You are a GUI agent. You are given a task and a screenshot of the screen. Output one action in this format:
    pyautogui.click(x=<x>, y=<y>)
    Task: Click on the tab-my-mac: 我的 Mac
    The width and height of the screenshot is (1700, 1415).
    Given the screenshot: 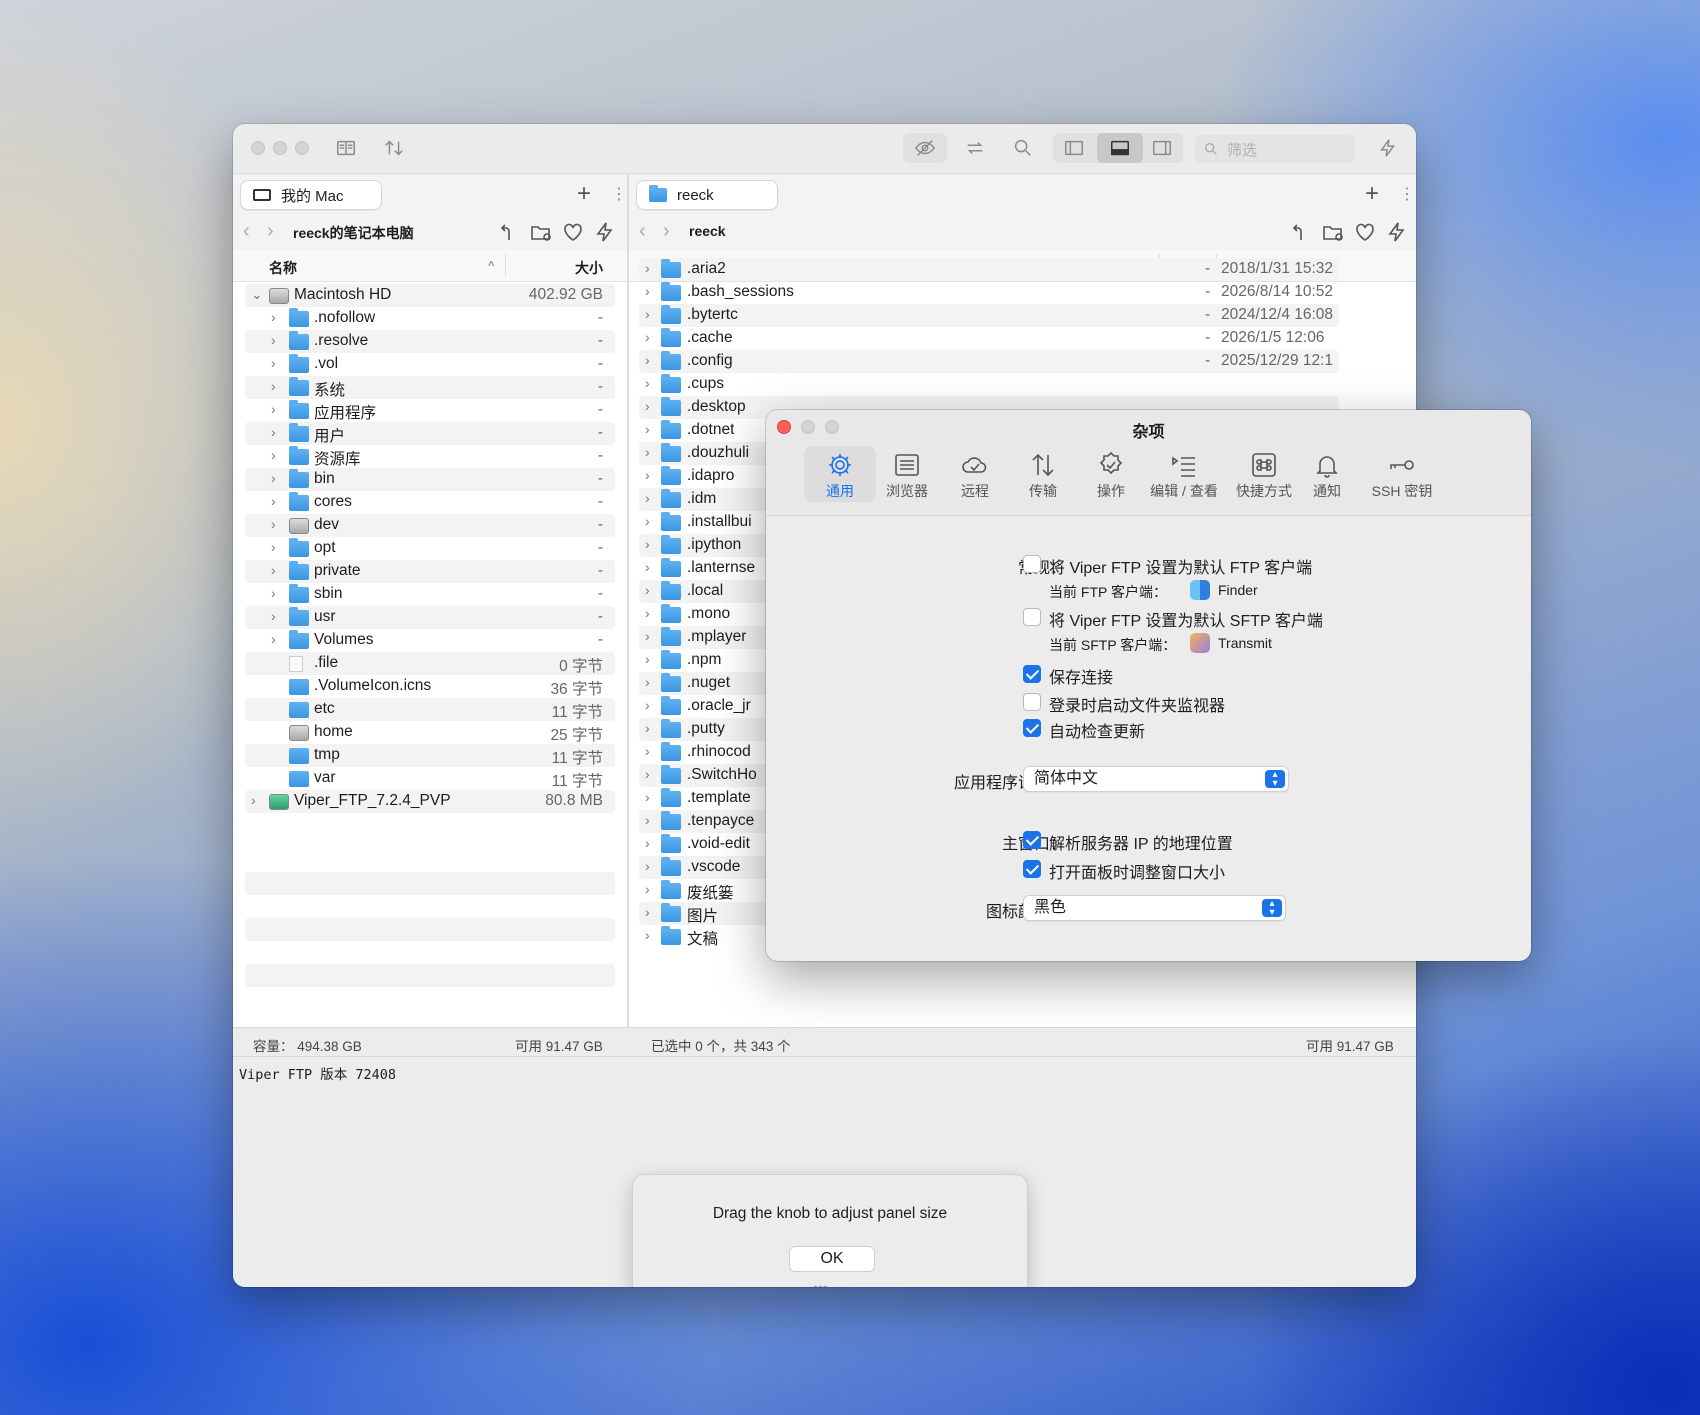 What is the action you would take?
    pyautogui.click(x=311, y=195)
    